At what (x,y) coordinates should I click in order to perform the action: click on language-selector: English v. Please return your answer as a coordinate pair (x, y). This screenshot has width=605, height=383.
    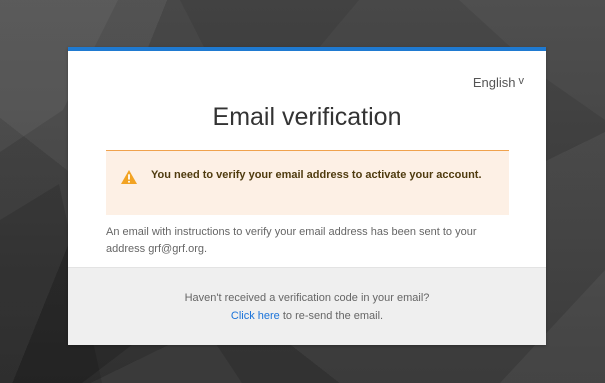
    Looking at the image, I should click on (498, 82).